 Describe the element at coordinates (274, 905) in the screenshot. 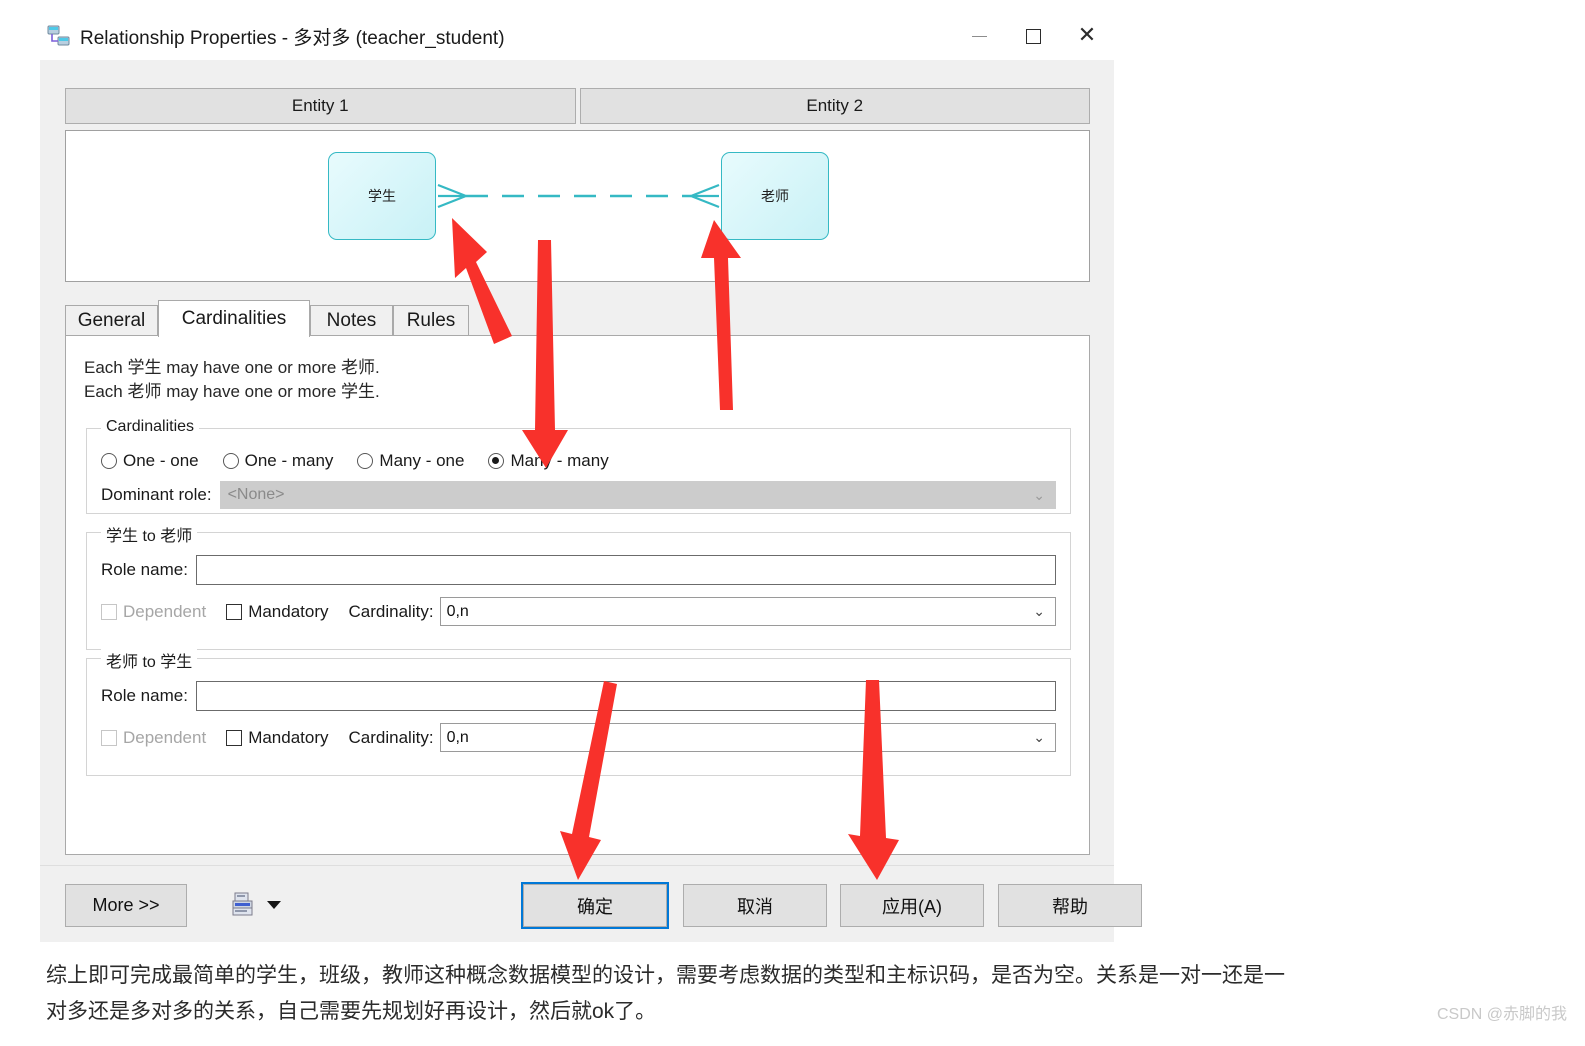

I see `chevron-down-icon` at that location.